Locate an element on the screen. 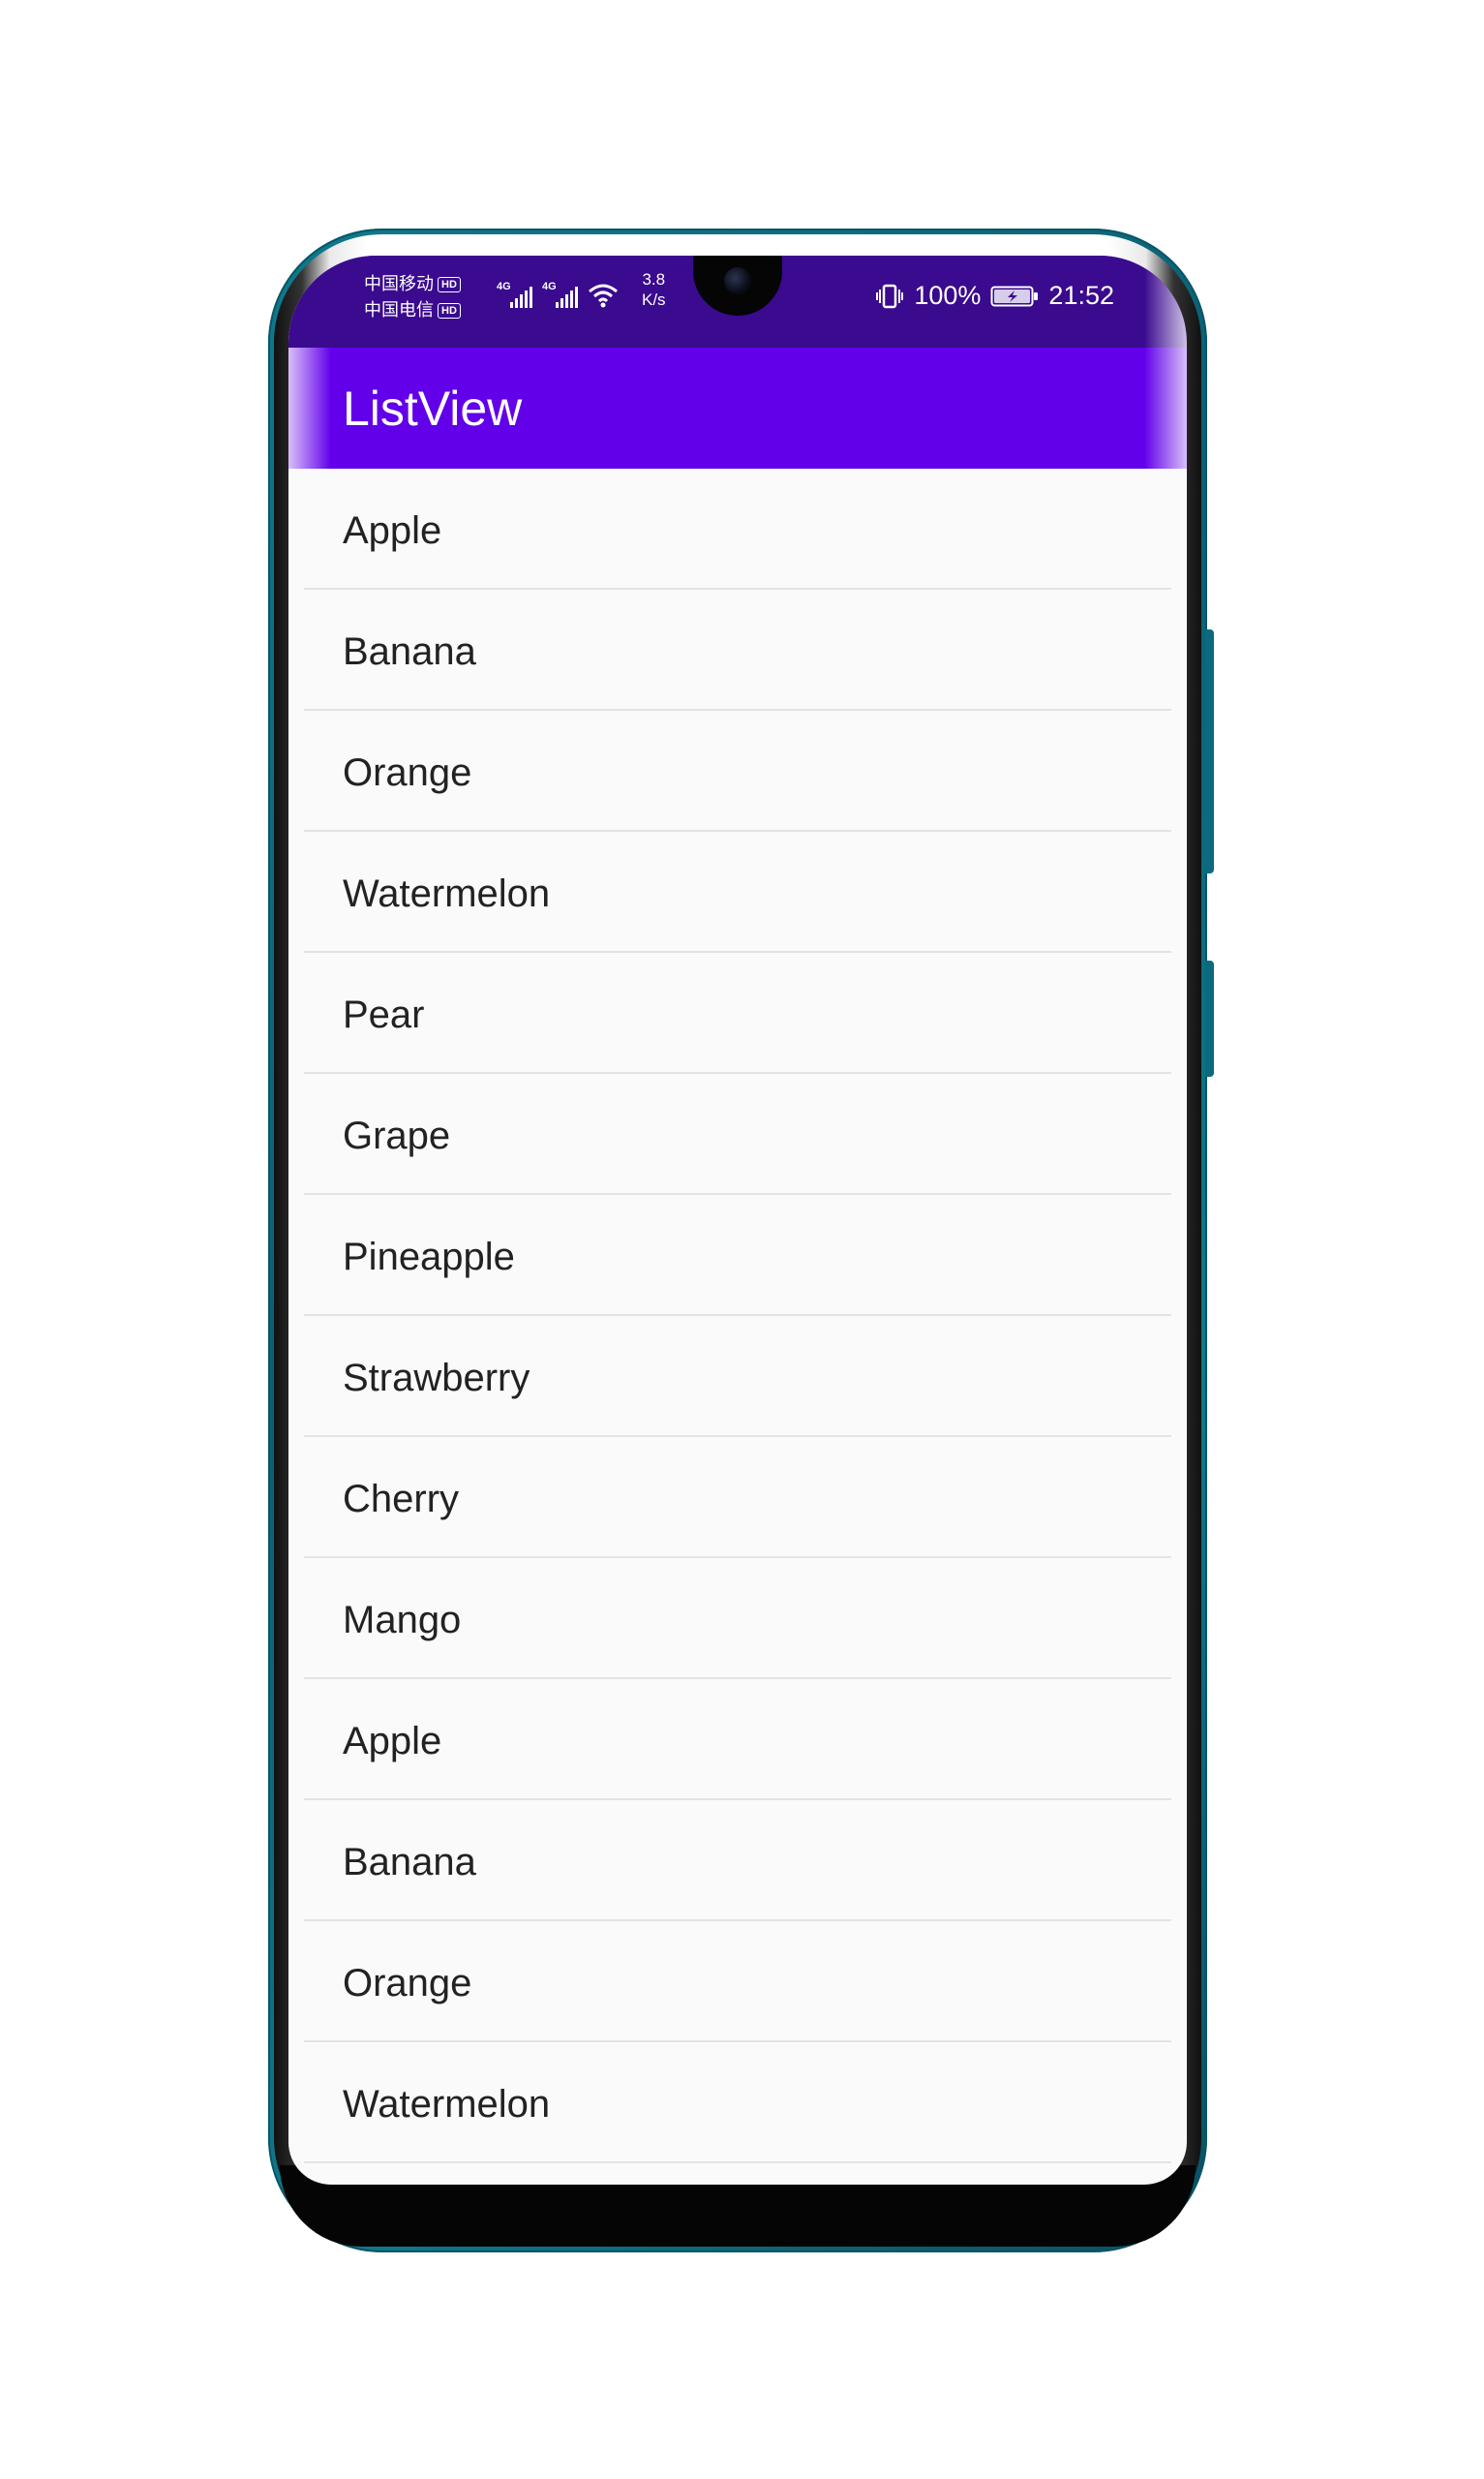  camera-notch is located at coordinates (737, 286).